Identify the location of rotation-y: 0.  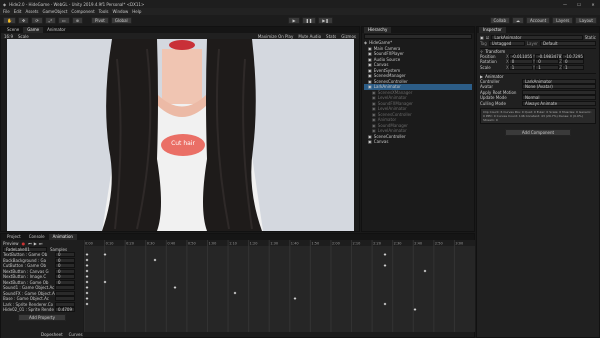
(547, 62).